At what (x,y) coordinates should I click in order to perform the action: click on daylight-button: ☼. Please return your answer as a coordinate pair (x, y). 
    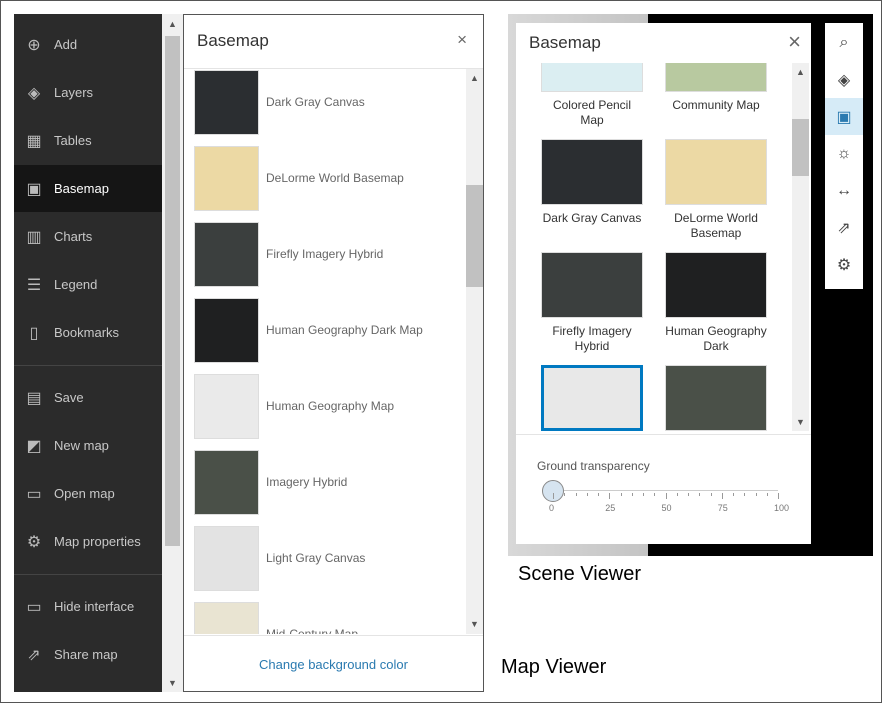
    Looking at the image, I should click on (844, 153).